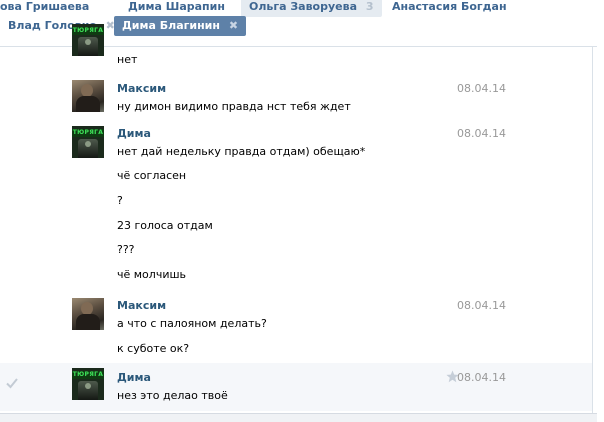 The width and height of the screenshot is (604, 422). I want to click on tab-label: Анастасия Богдан, so click(449, 6).